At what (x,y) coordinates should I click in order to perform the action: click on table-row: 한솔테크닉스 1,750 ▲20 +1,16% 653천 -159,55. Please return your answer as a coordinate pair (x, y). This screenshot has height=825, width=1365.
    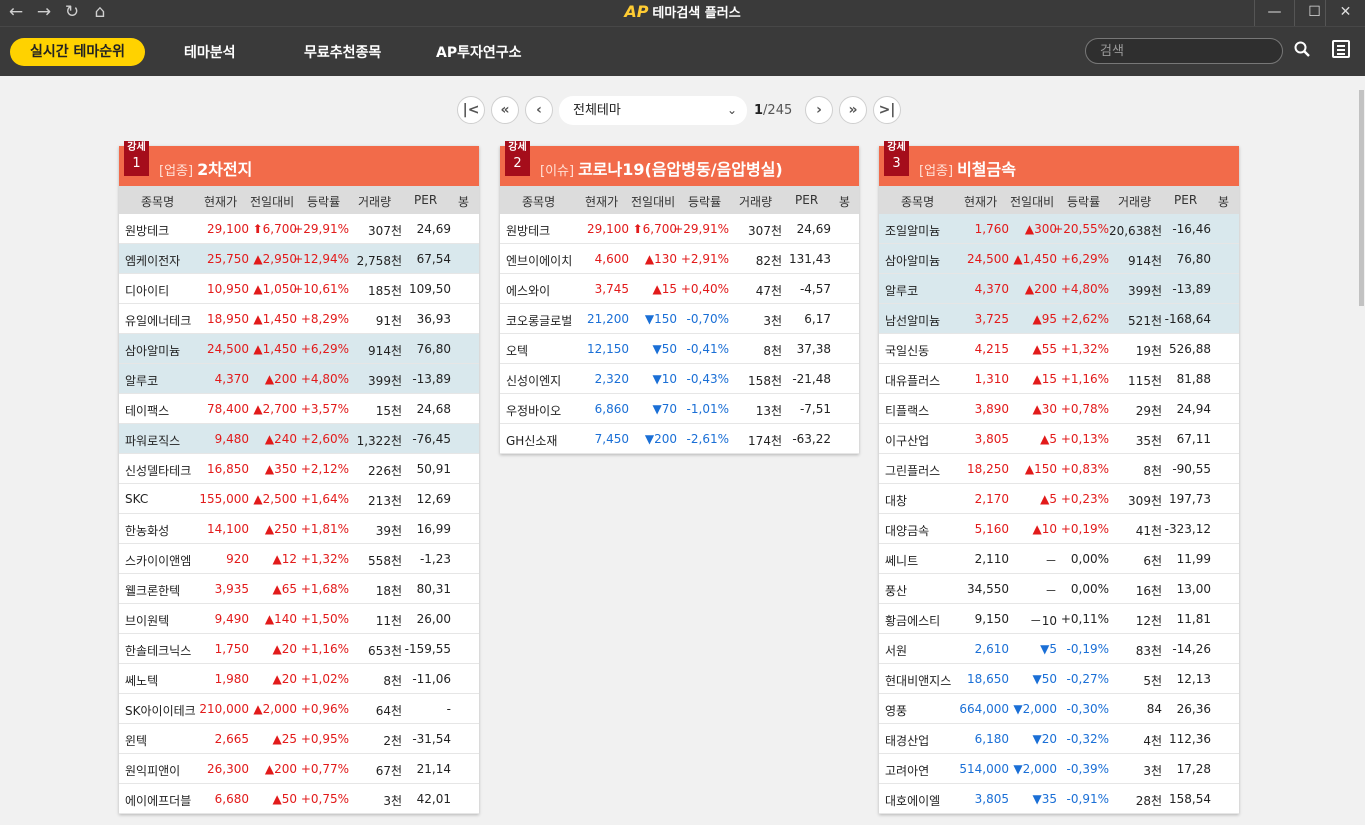
    Looking at the image, I should click on (299, 649).